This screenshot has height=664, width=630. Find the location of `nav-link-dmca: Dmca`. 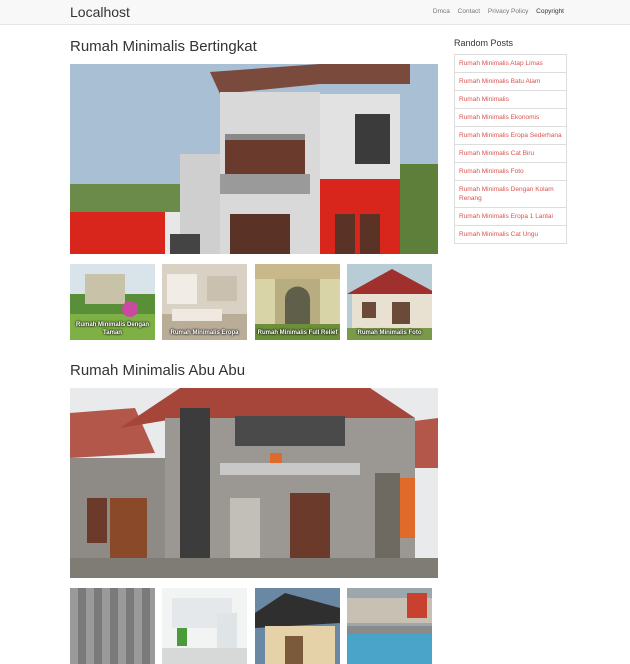

nav-link-dmca: Dmca is located at coordinates (441, 11).